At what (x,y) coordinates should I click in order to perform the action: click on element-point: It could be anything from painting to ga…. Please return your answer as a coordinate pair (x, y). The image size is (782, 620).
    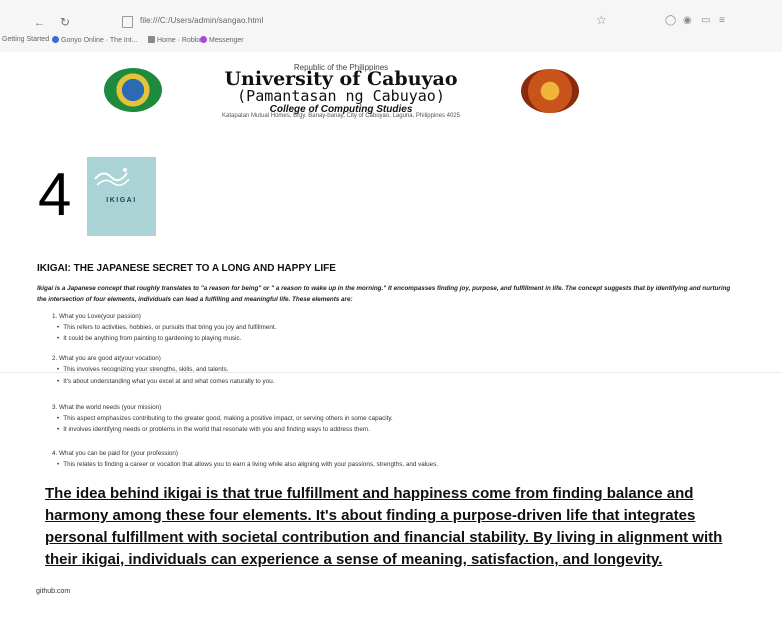
    Looking at the image, I should click on (149, 338).